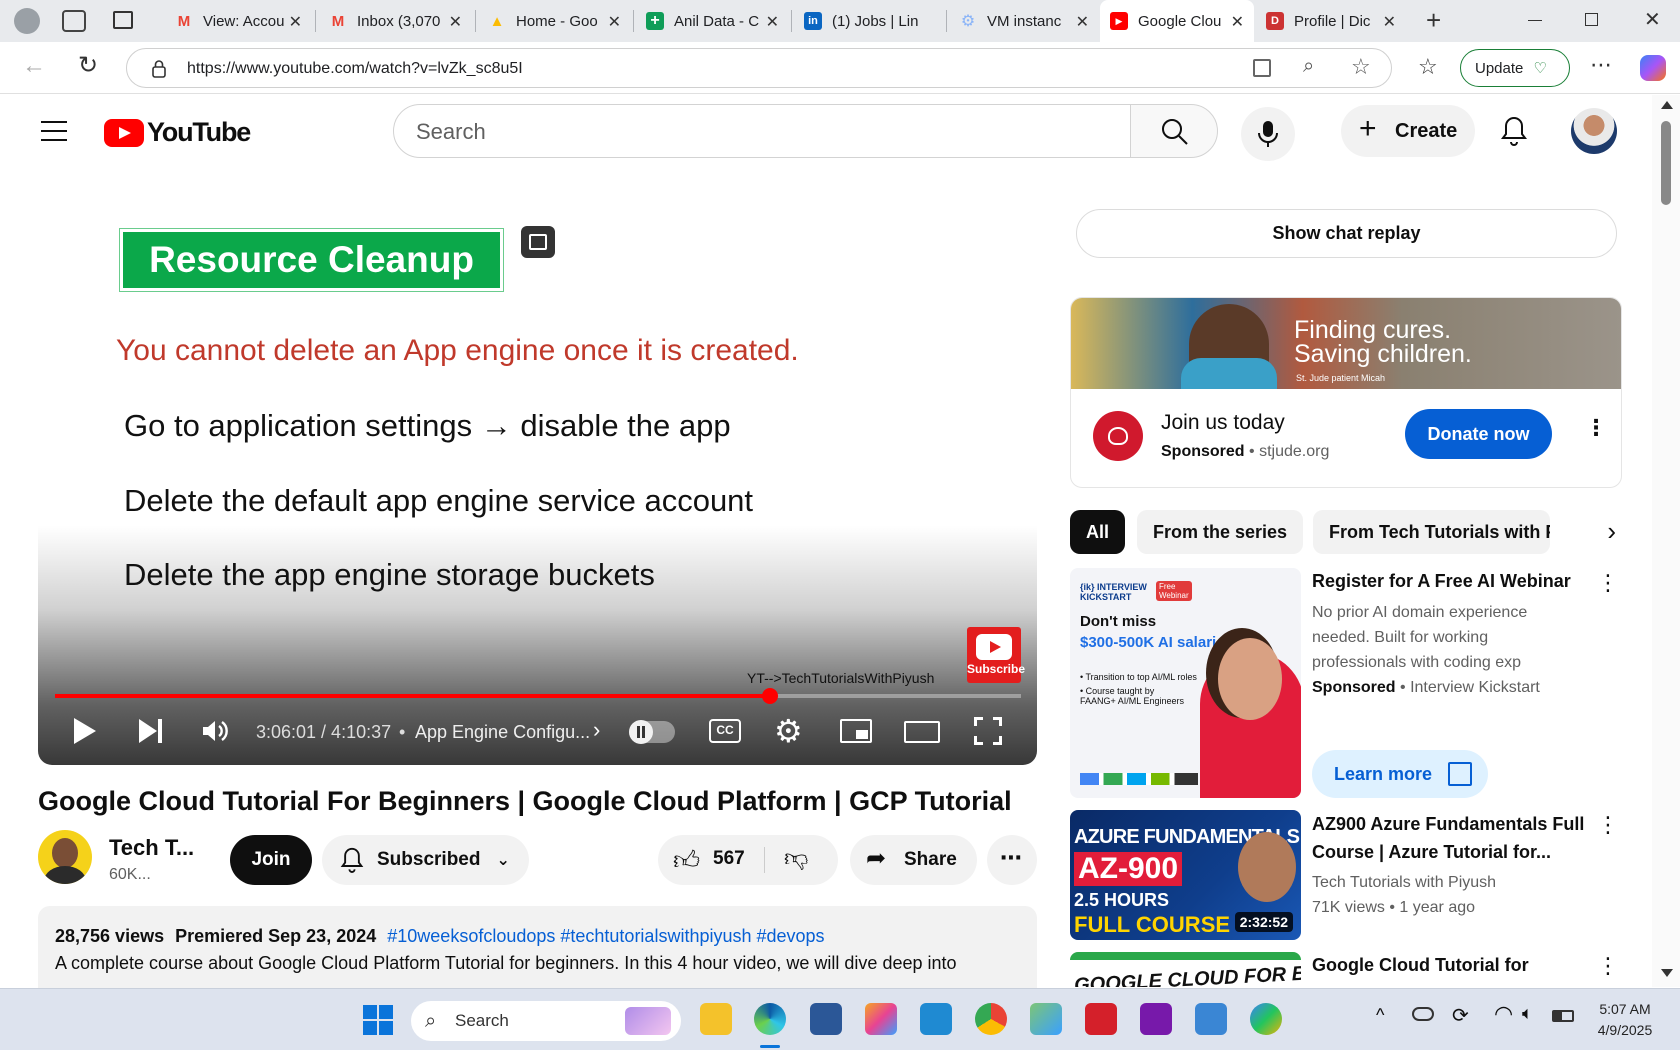 The height and width of the screenshot is (1050, 1680). What do you see at coordinates (1408, 131) in the screenshot?
I see `create-button: + Create` at bounding box center [1408, 131].